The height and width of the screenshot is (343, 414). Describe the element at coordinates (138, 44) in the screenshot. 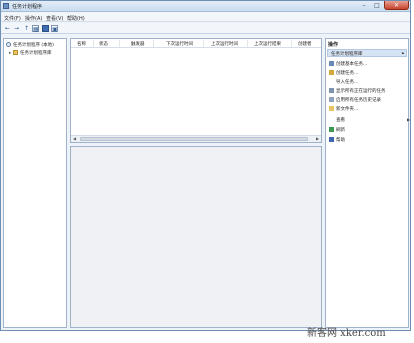

I see `column-header-trigger: 触发器` at that location.